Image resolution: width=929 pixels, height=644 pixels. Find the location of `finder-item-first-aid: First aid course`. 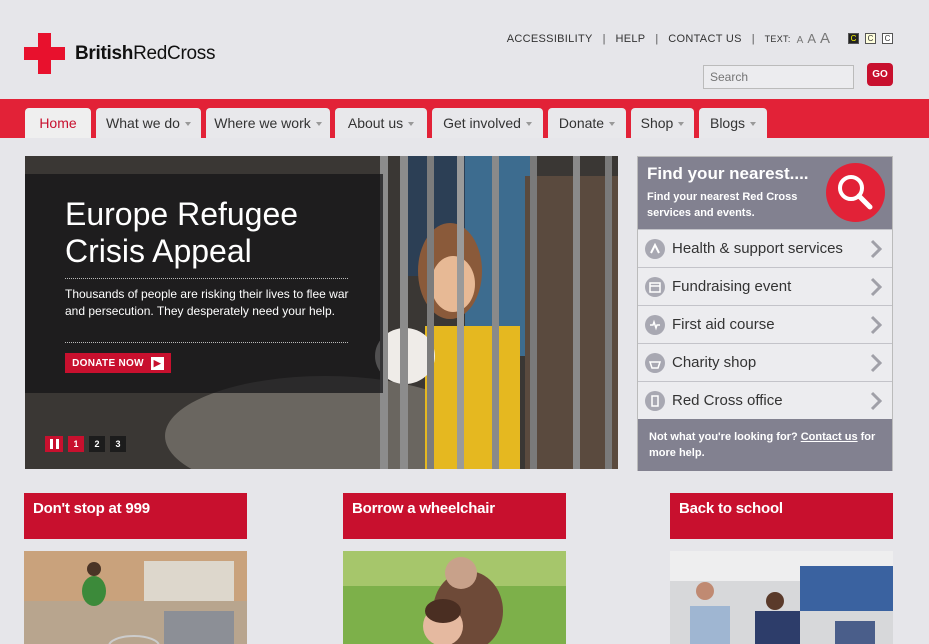

finder-item-first-aid: First aid course is located at coordinates (765, 324).